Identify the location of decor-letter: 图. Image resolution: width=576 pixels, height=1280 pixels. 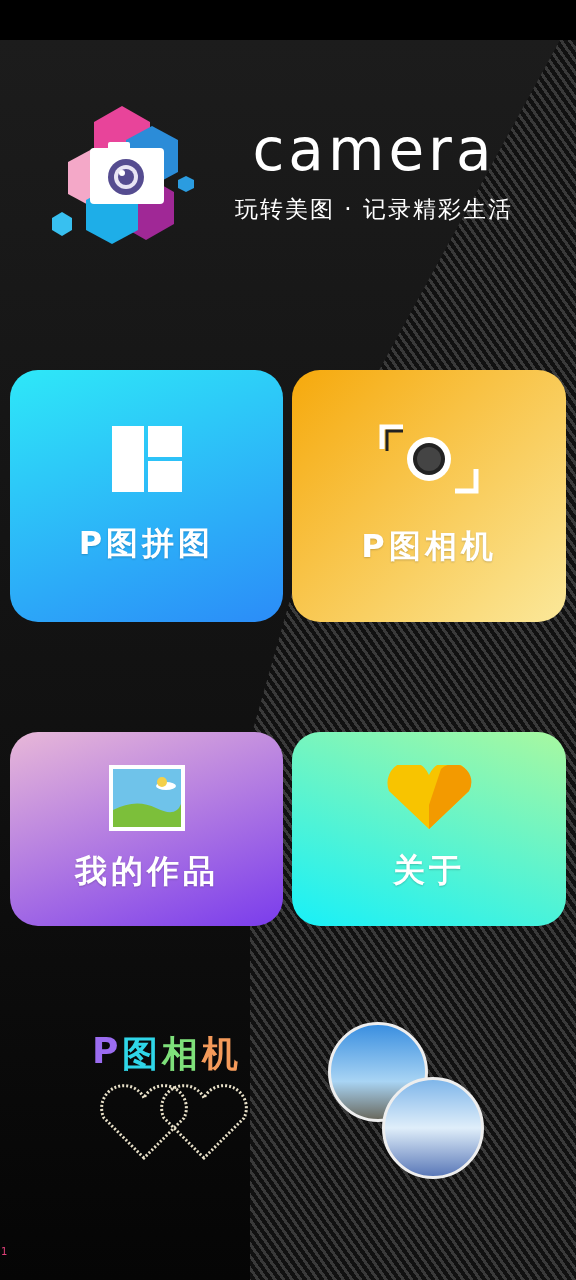
(140, 1054).